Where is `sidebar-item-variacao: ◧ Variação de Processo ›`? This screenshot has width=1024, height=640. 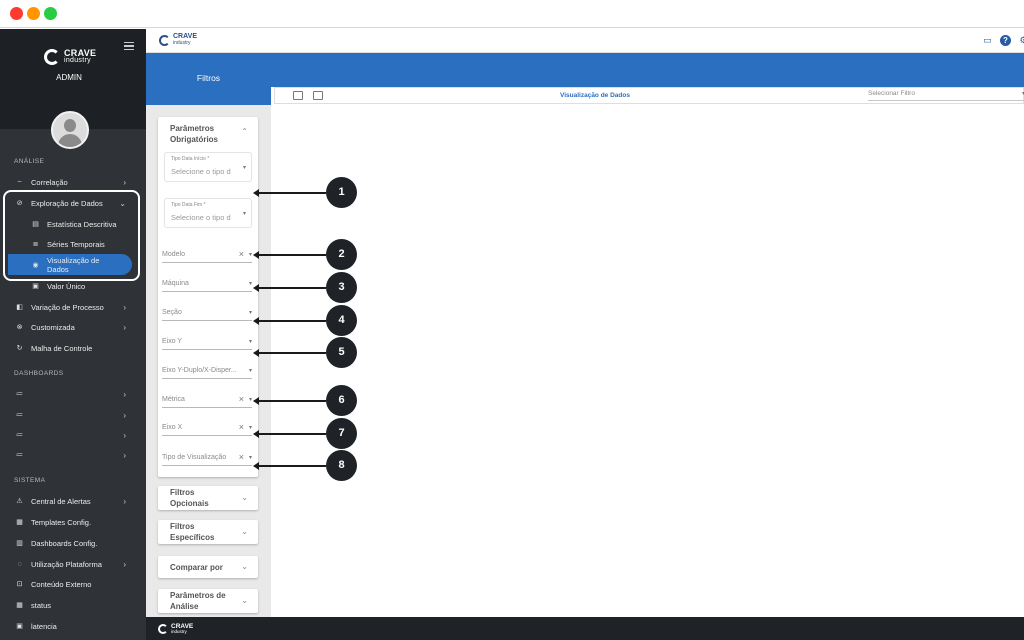
sidebar-item-variacao: ◧ Variação de Processo › is located at coordinates (73, 307).